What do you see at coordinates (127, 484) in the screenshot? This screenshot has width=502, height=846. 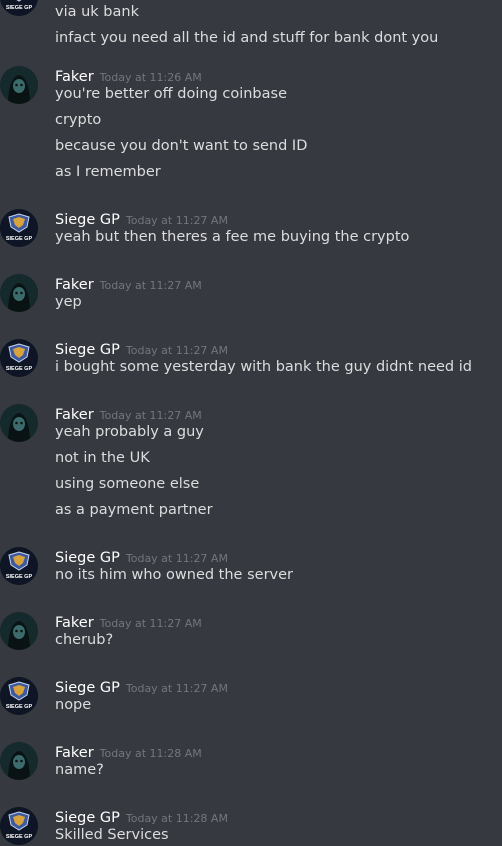 I see `message-text: using someone else` at bounding box center [127, 484].